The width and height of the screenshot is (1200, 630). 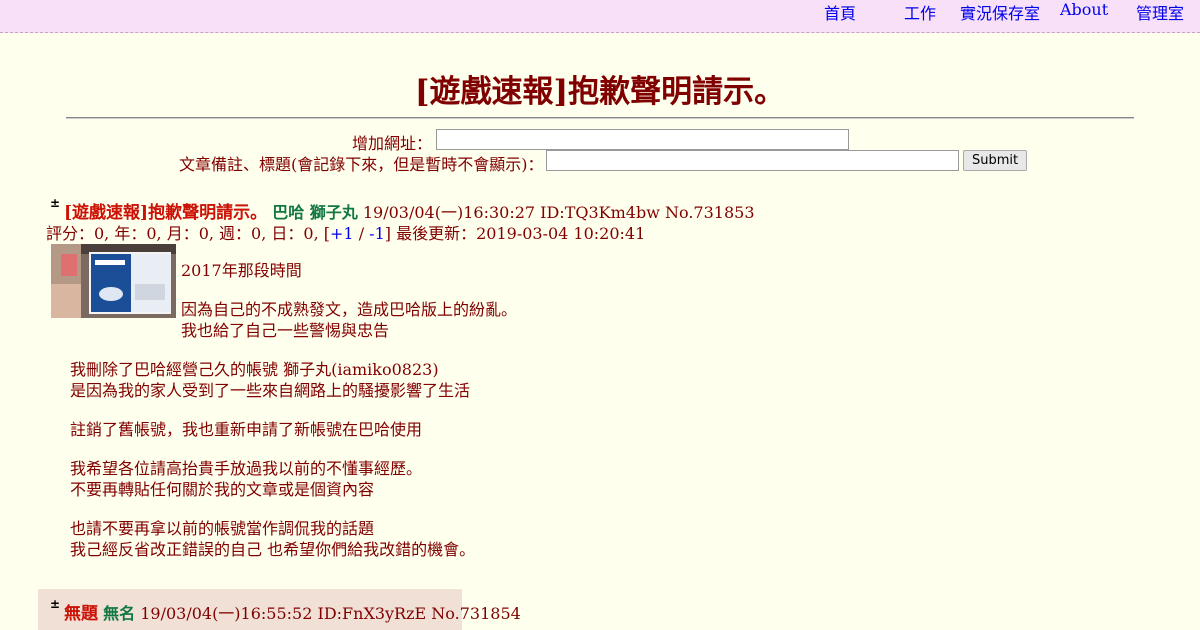 I want to click on post-body-line: 是因為我的家人受到了一些來自網路上的騷擾影響了生活, so click(x=270, y=390).